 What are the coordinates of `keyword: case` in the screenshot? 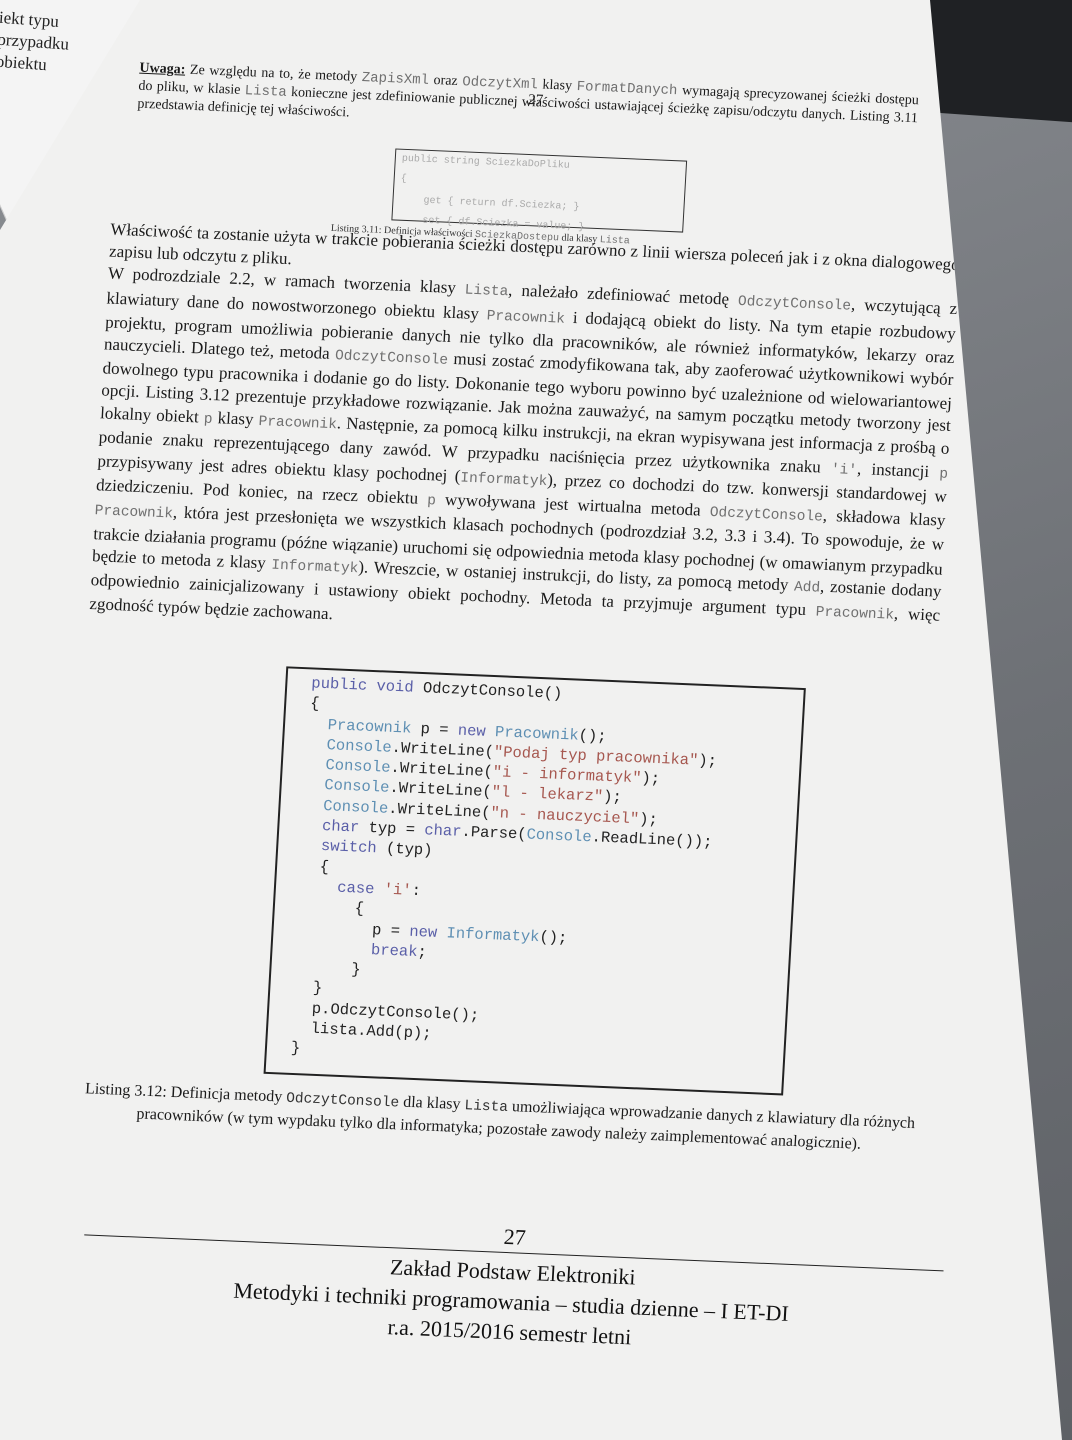 It's located at (355, 888).